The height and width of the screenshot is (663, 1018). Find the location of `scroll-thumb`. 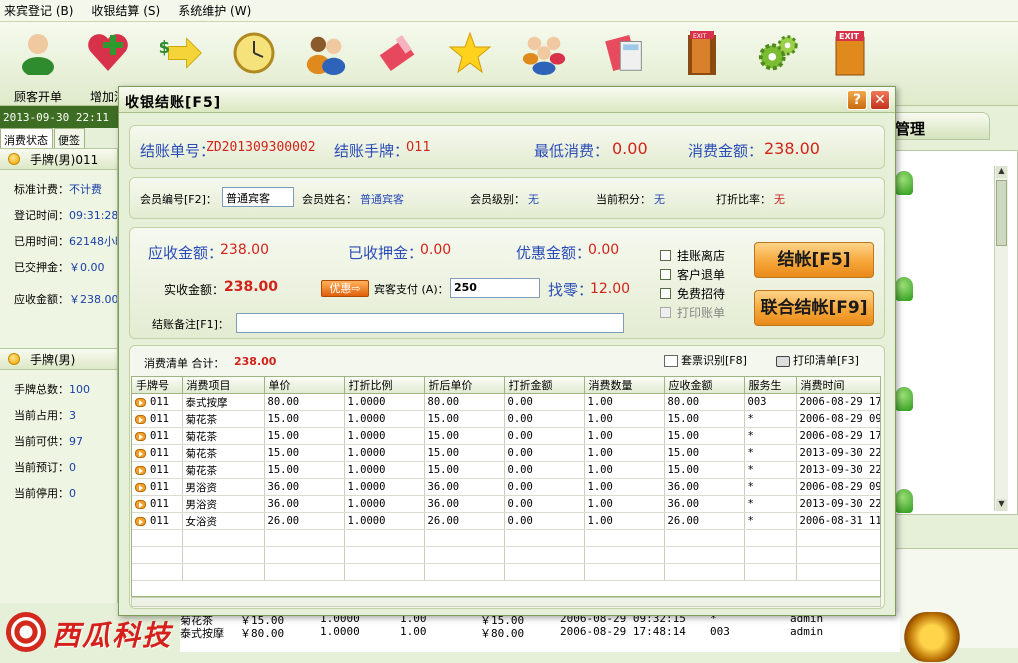

scroll-thumb is located at coordinates (1001, 213).